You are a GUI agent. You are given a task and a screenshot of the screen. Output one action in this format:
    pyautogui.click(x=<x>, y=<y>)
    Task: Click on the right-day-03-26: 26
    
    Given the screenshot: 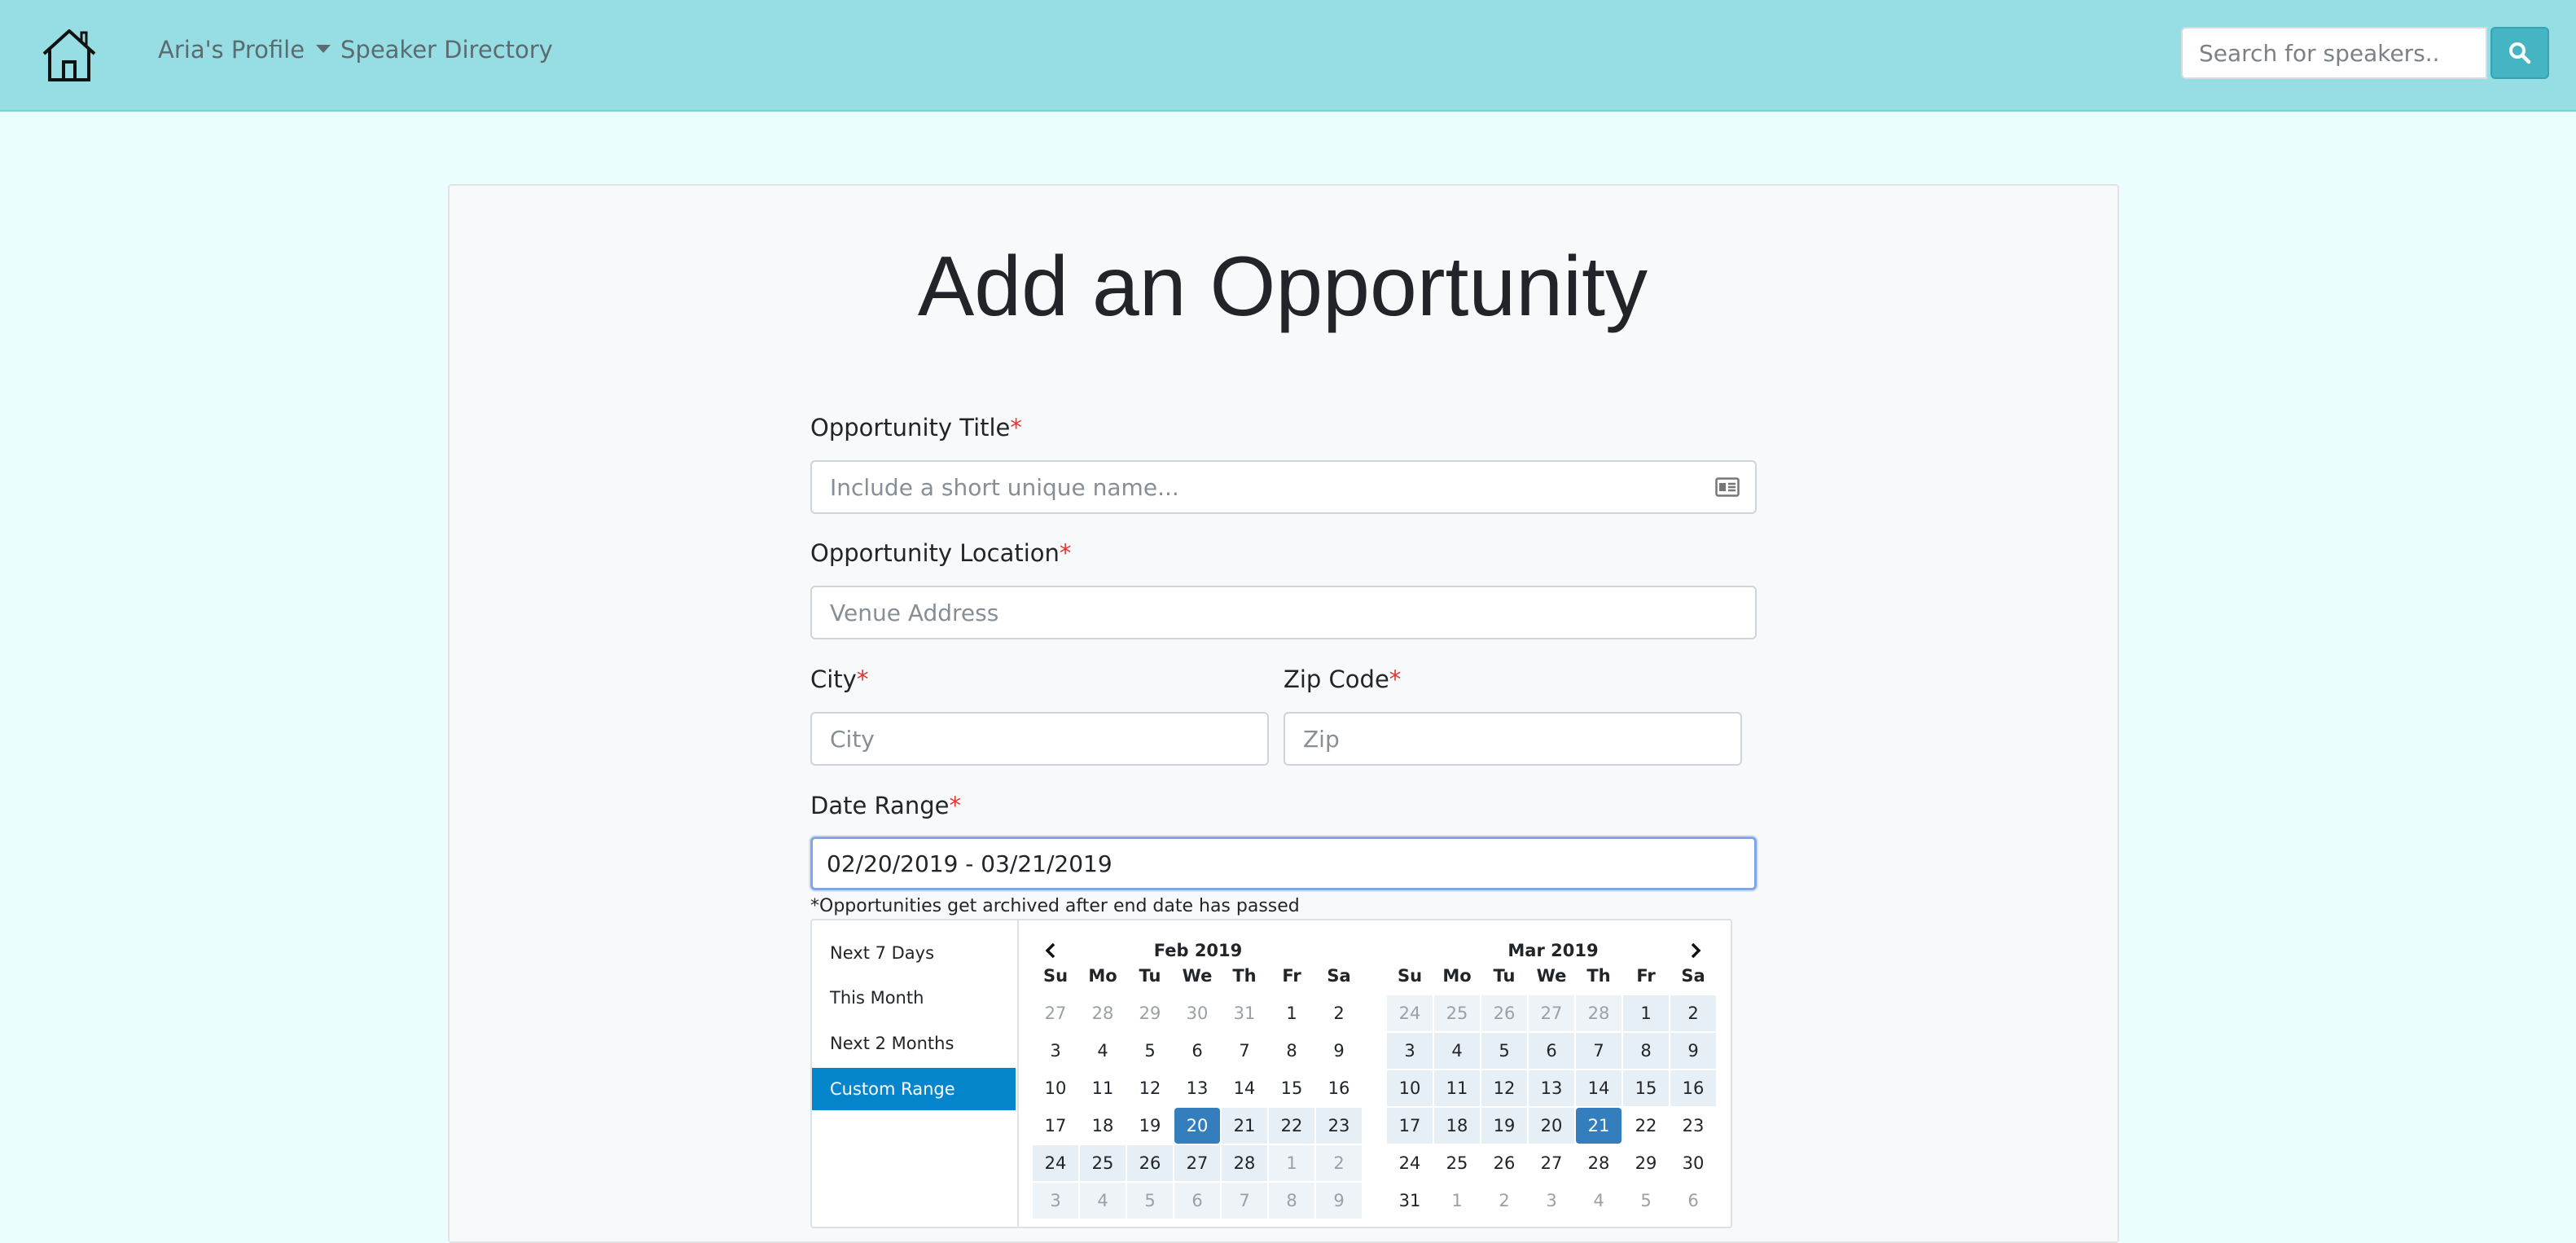 What is the action you would take?
    pyautogui.click(x=1504, y=1163)
    